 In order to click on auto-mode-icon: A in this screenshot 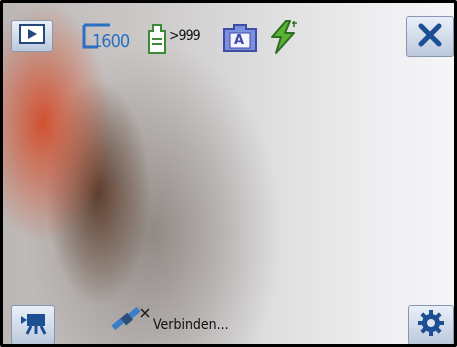, I will do `click(240, 38)`.